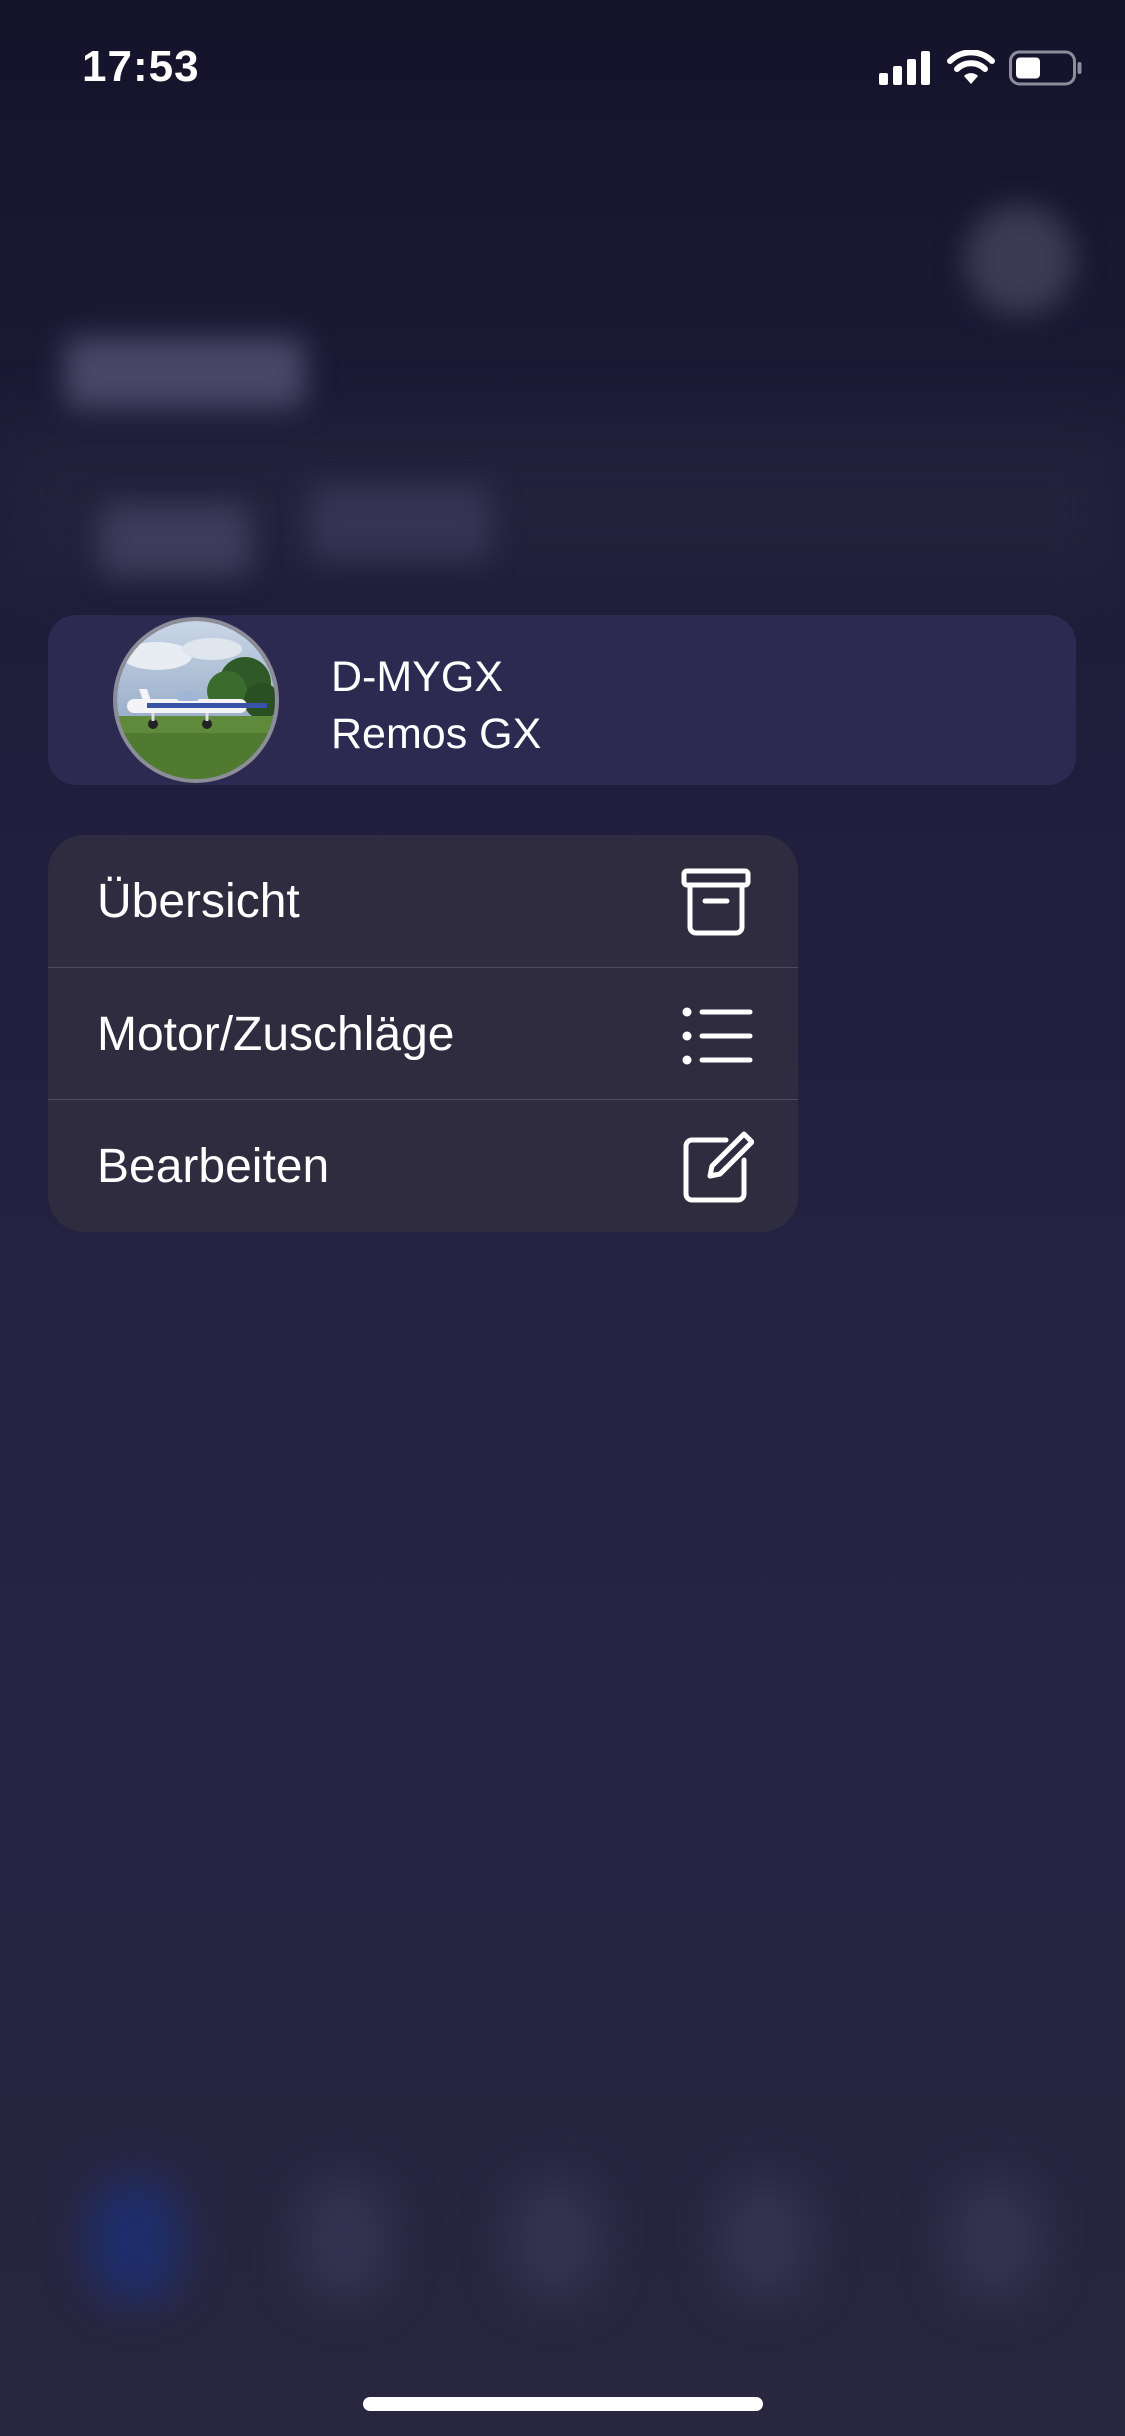 The image size is (1125, 2436). I want to click on menu-item-engine-surcharges: Motor/Zuschläge, so click(423, 1033).